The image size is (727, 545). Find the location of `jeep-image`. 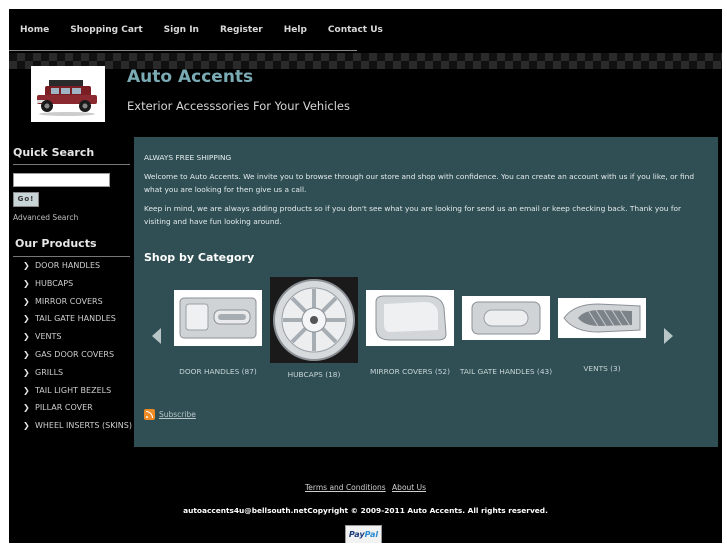

jeep-image is located at coordinates (68, 94).